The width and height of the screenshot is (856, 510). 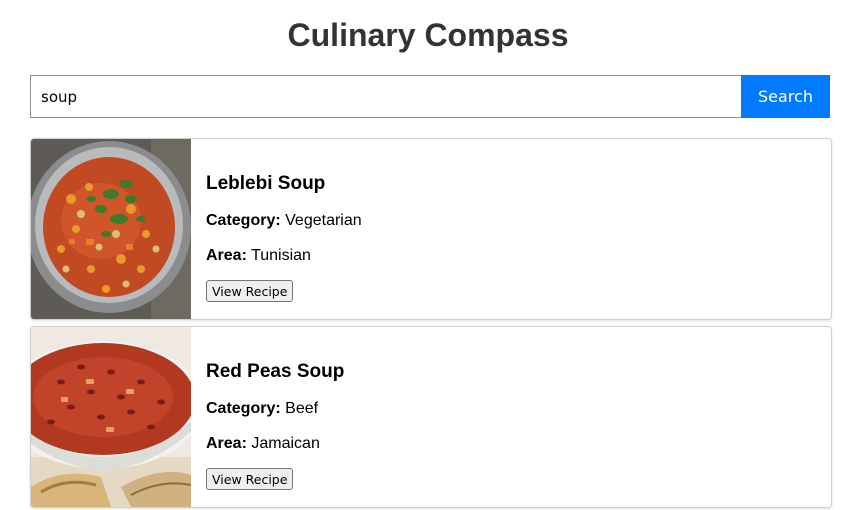 What do you see at coordinates (428, 35) in the screenshot?
I see `app-title: Culinary Compass` at bounding box center [428, 35].